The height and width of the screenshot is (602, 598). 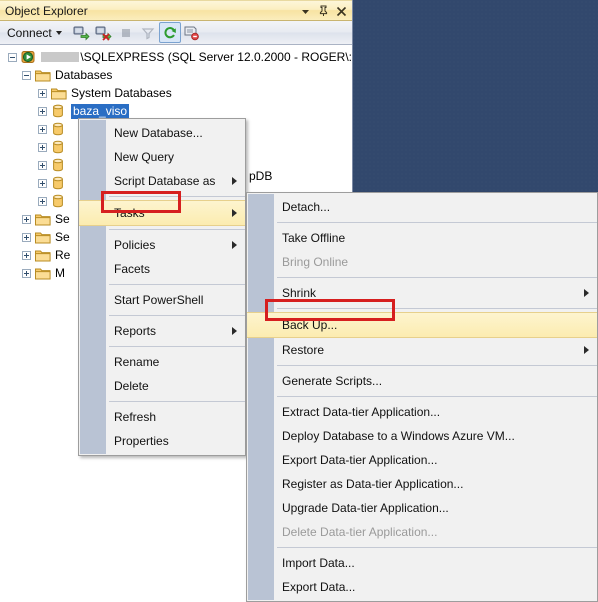 I want to click on menu-item-delete: Delete, so click(x=162, y=386).